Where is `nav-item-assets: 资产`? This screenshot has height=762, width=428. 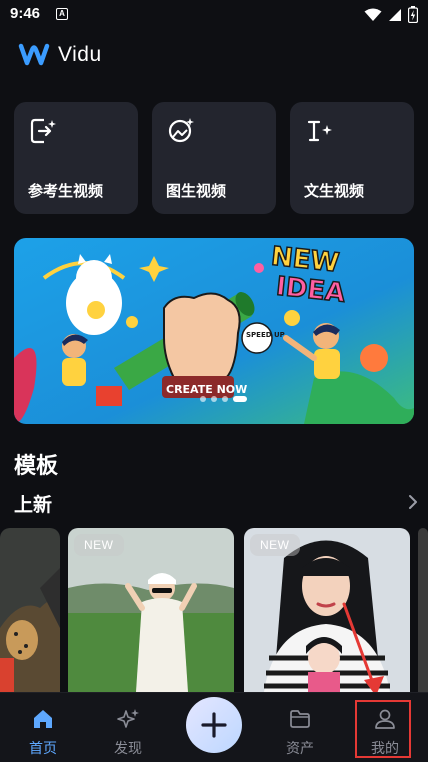
nav-item-assets: 资产 is located at coordinates (300, 727).